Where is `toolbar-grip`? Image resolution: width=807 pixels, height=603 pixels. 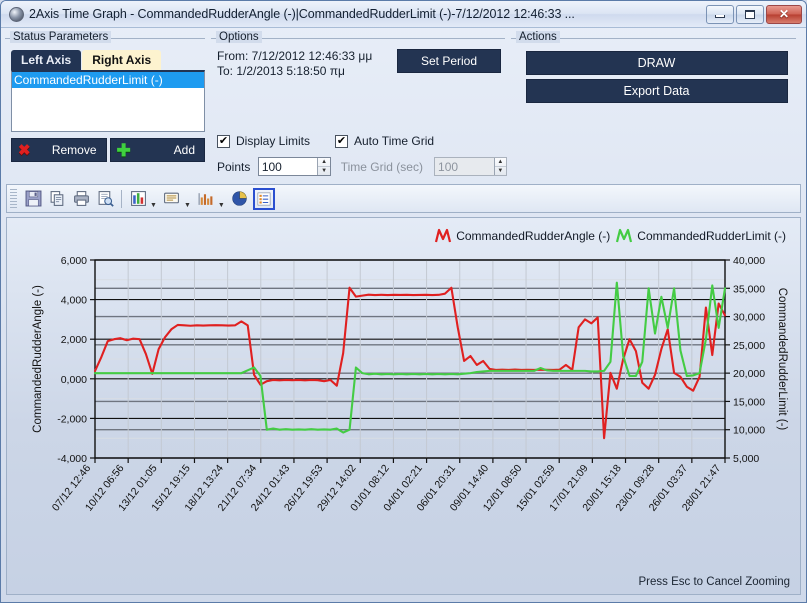 toolbar-grip is located at coordinates (13, 198).